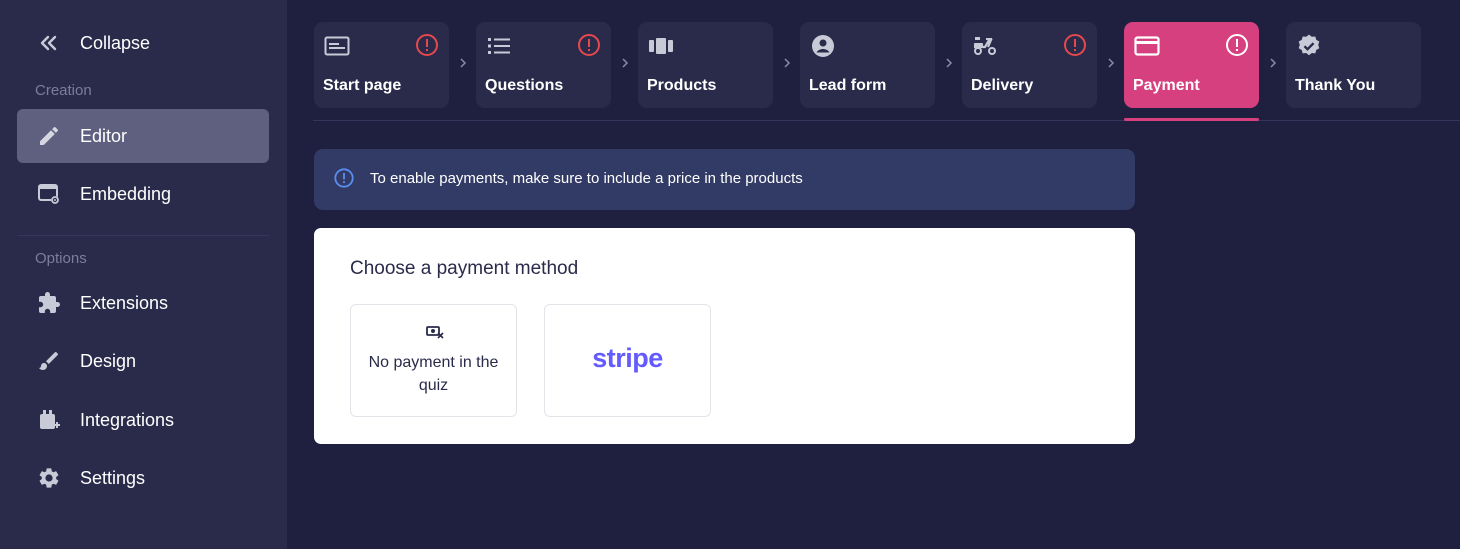 Image resolution: width=1460 pixels, height=549 pixels. I want to click on puzzle-icon, so click(49, 303).